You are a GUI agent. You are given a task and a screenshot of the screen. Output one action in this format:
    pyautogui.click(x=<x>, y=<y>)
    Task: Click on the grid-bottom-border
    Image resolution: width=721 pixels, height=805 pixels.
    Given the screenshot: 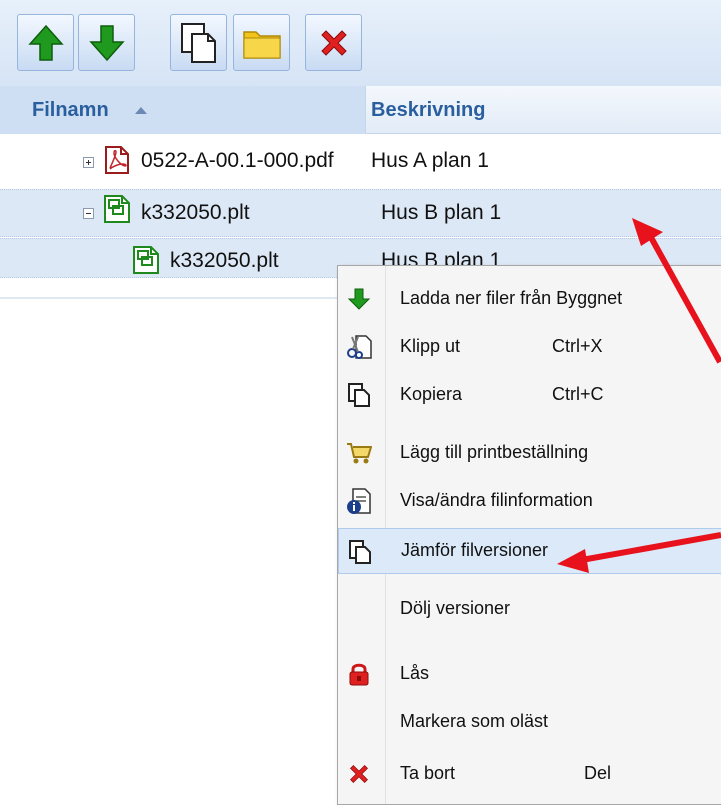 What is the action you would take?
    pyautogui.click(x=170, y=298)
    